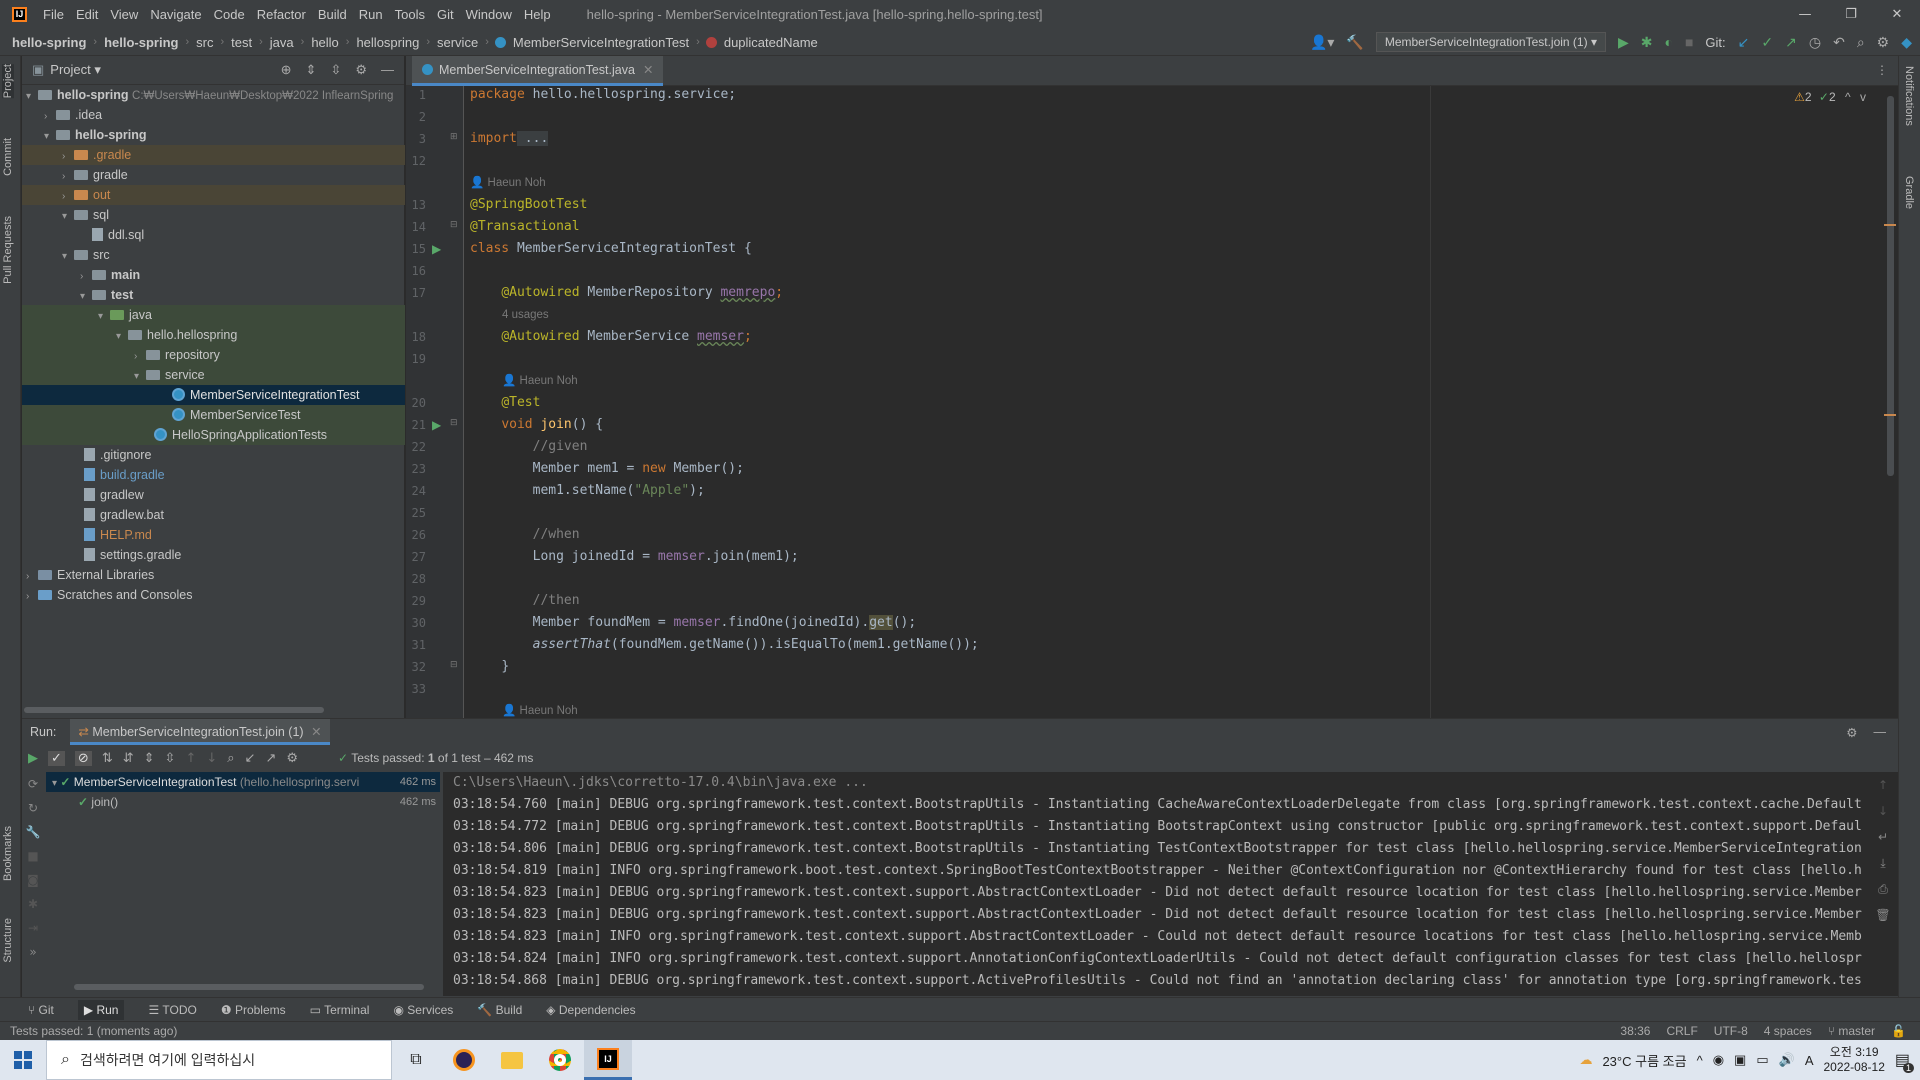 The height and width of the screenshot is (1080, 1920). Describe the element at coordinates (512, 1060) in the screenshot. I see `taskbar-app-explorer` at that location.